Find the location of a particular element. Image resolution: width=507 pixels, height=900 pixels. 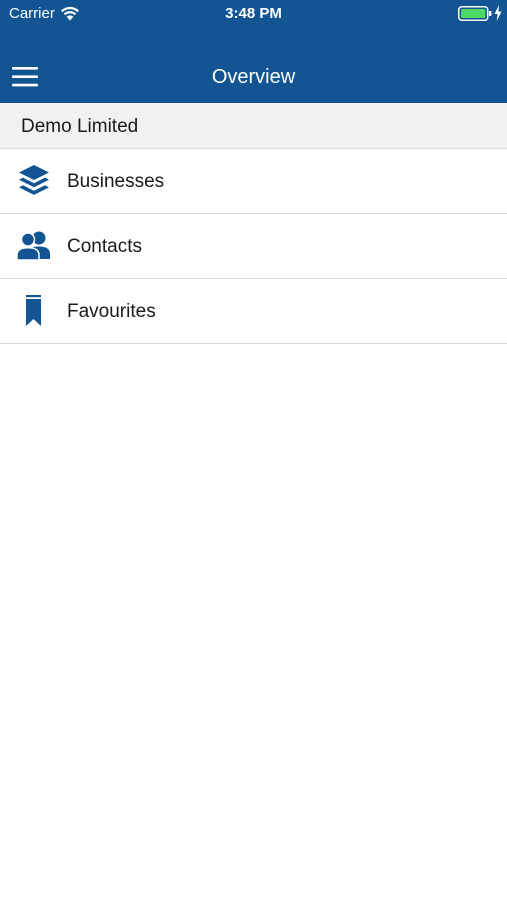

navigation-bar: Overview is located at coordinates (253, 76).